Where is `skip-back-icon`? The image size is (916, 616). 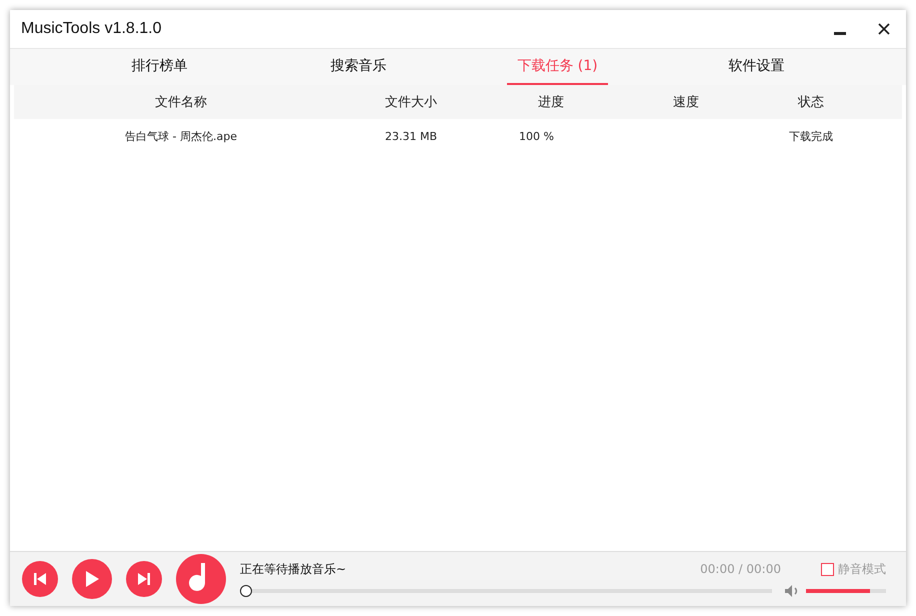 skip-back-icon is located at coordinates (40, 579).